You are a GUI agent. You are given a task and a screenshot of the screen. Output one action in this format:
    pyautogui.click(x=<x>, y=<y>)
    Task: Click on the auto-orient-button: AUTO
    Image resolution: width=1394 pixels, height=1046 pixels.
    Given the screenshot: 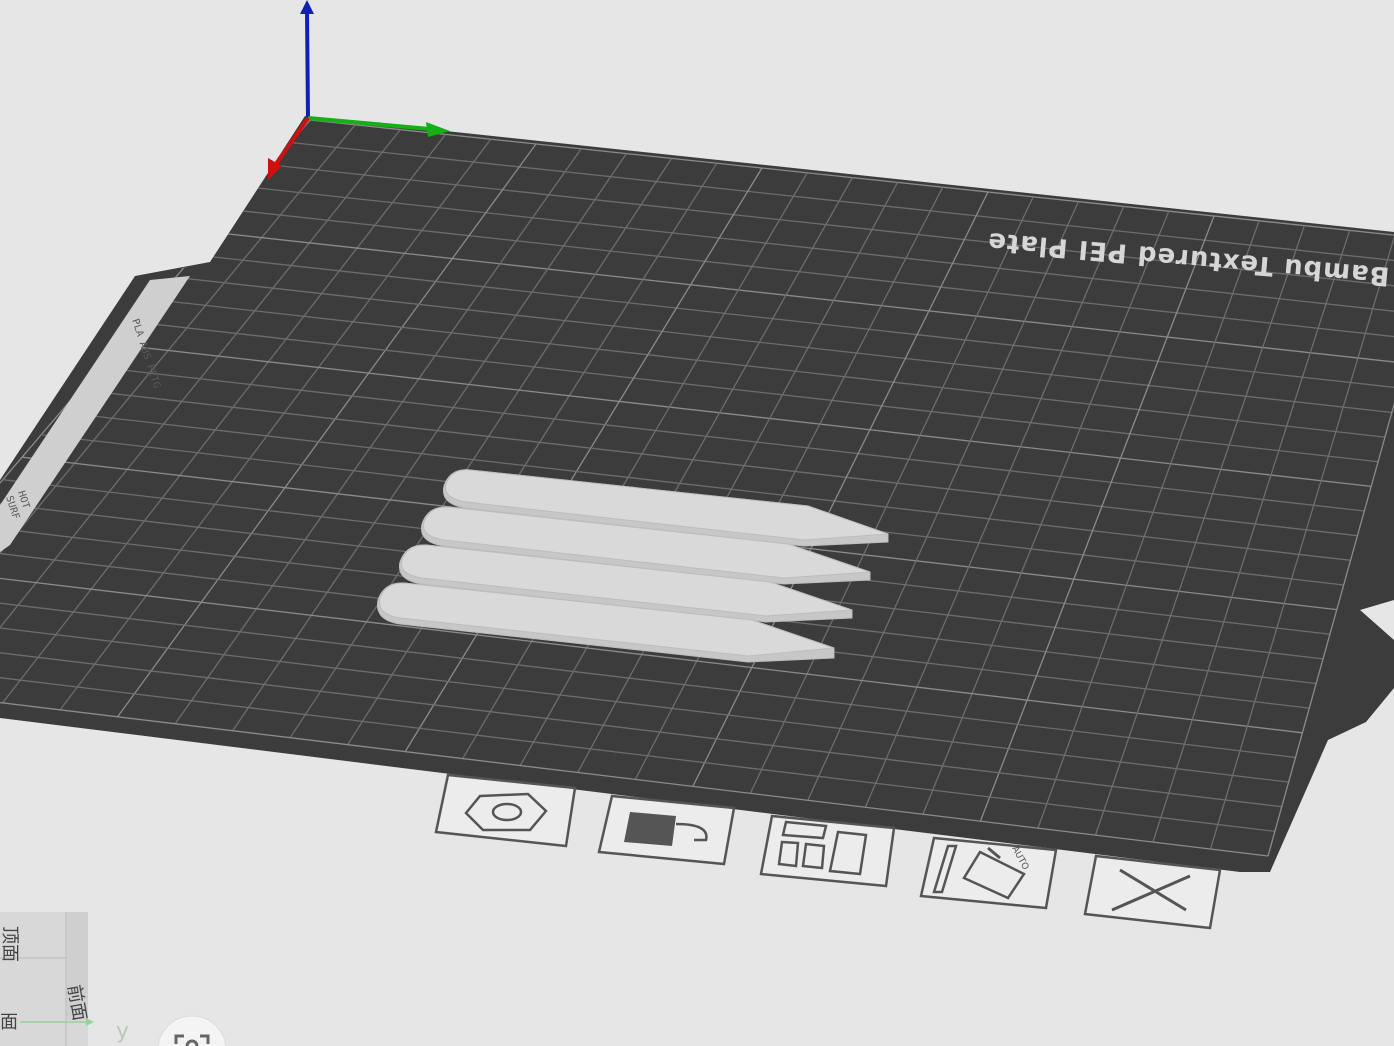 What is the action you would take?
    pyautogui.click(x=988, y=873)
    